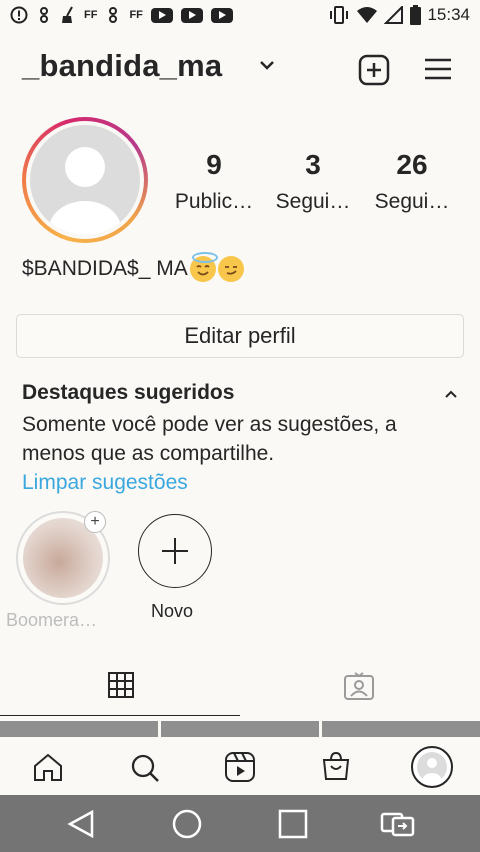  I want to click on menu-icon, so click(438, 71).